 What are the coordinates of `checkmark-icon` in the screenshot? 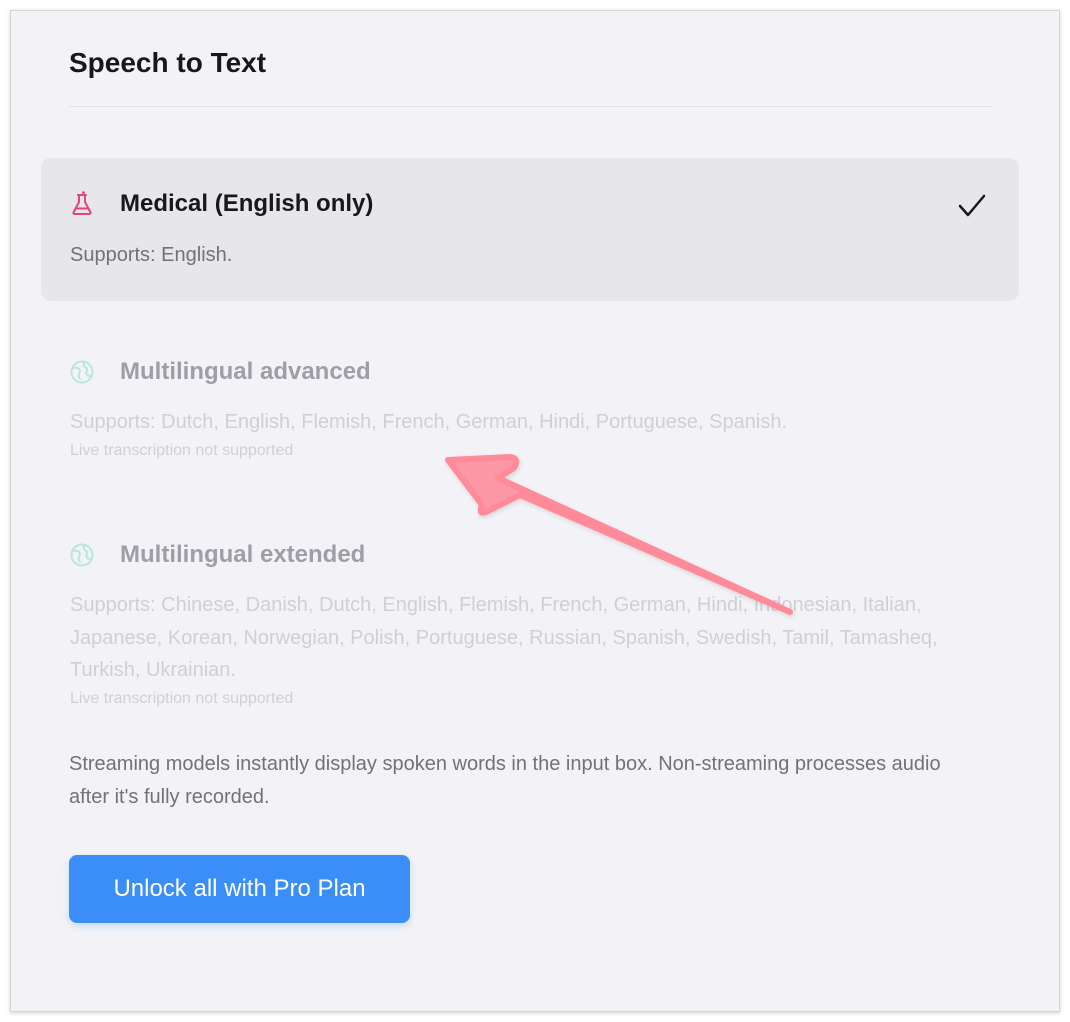 It's located at (972, 206).